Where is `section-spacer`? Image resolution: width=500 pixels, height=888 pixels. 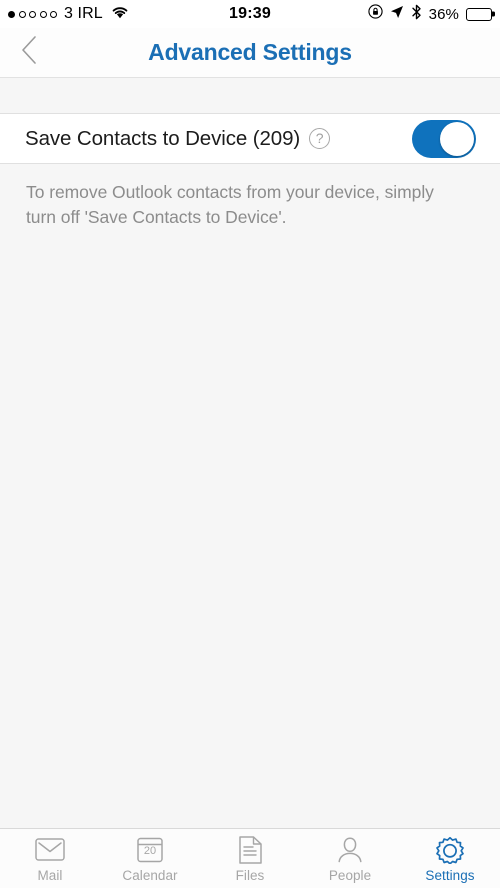
section-spacer is located at coordinates (250, 96).